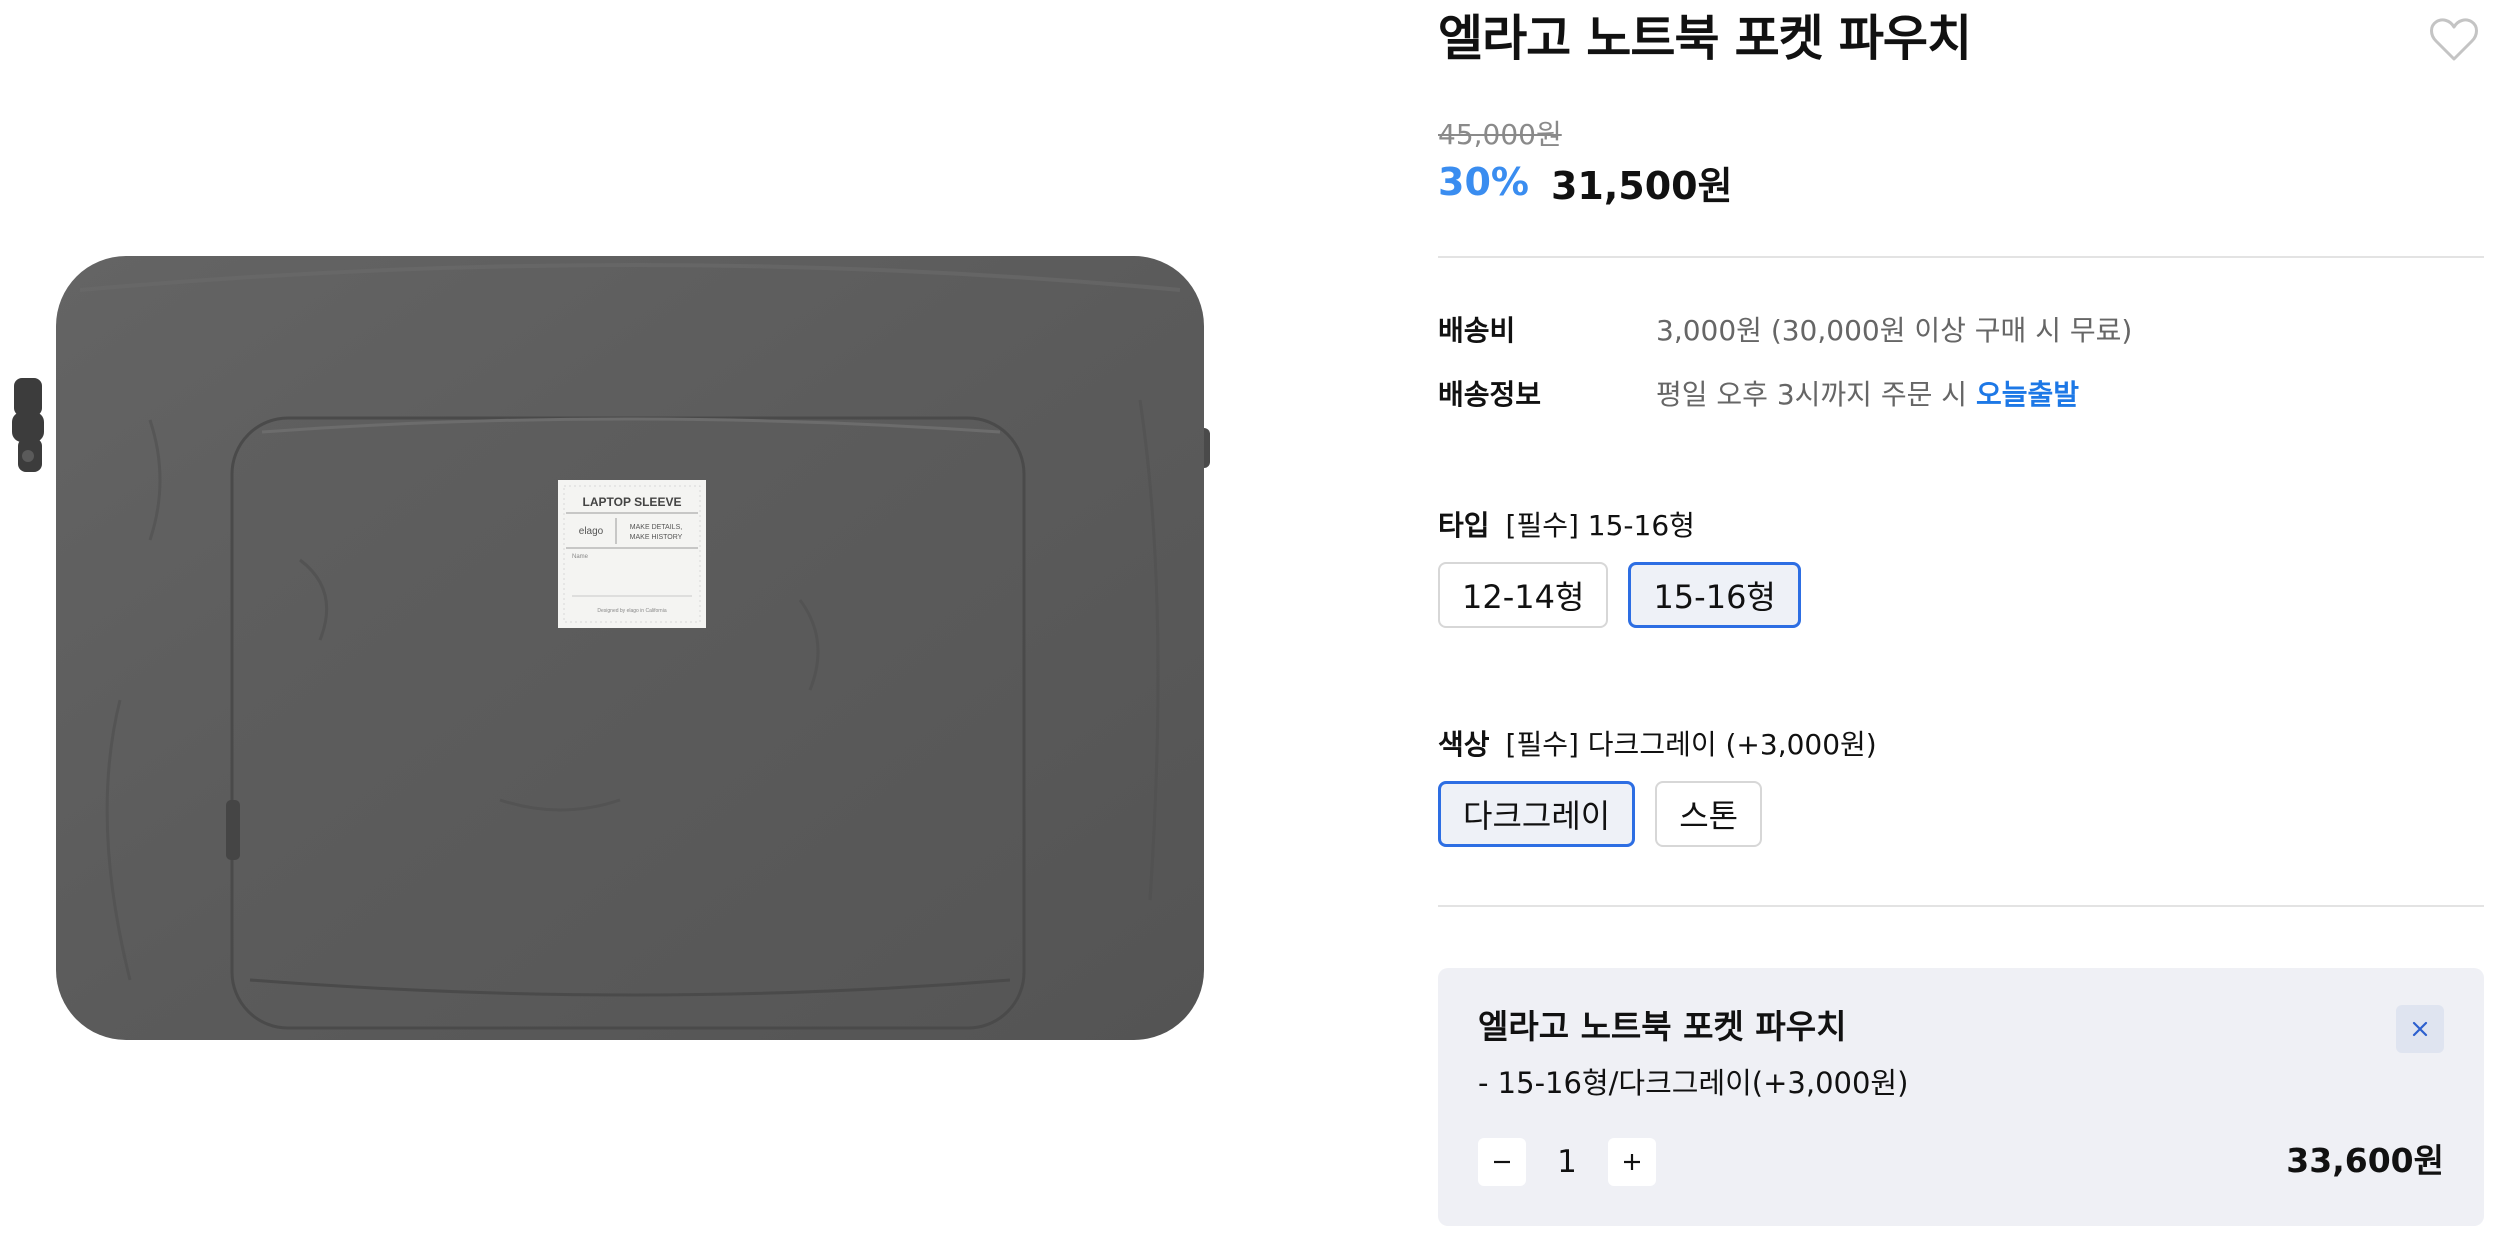 The height and width of the screenshot is (1244, 2496). I want to click on quantity-value: 1, so click(1567, 1162).